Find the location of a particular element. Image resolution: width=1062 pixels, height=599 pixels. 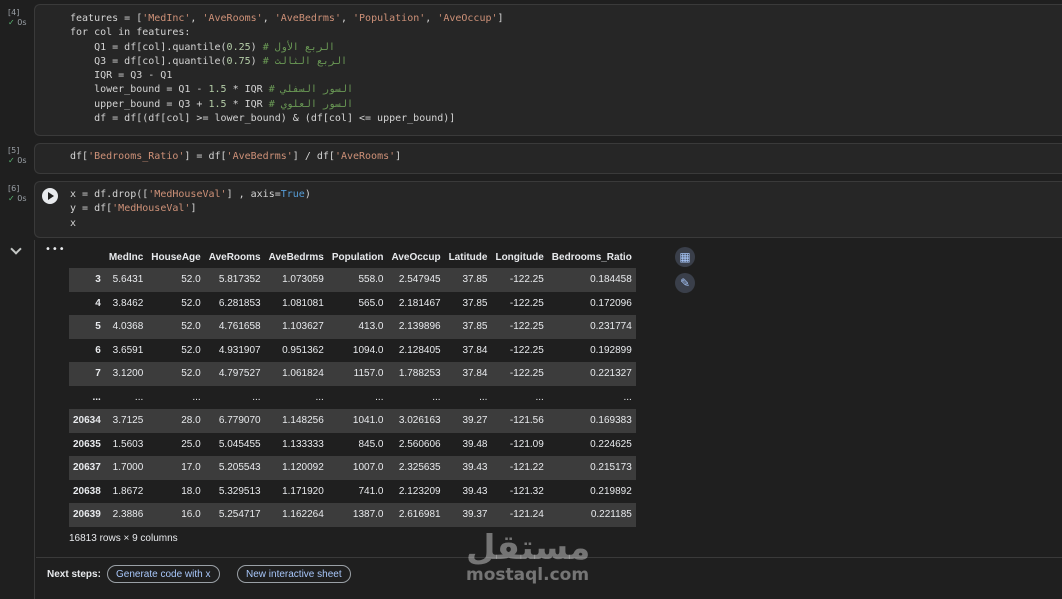

table-cell: 1.8672 is located at coordinates (128, 491).